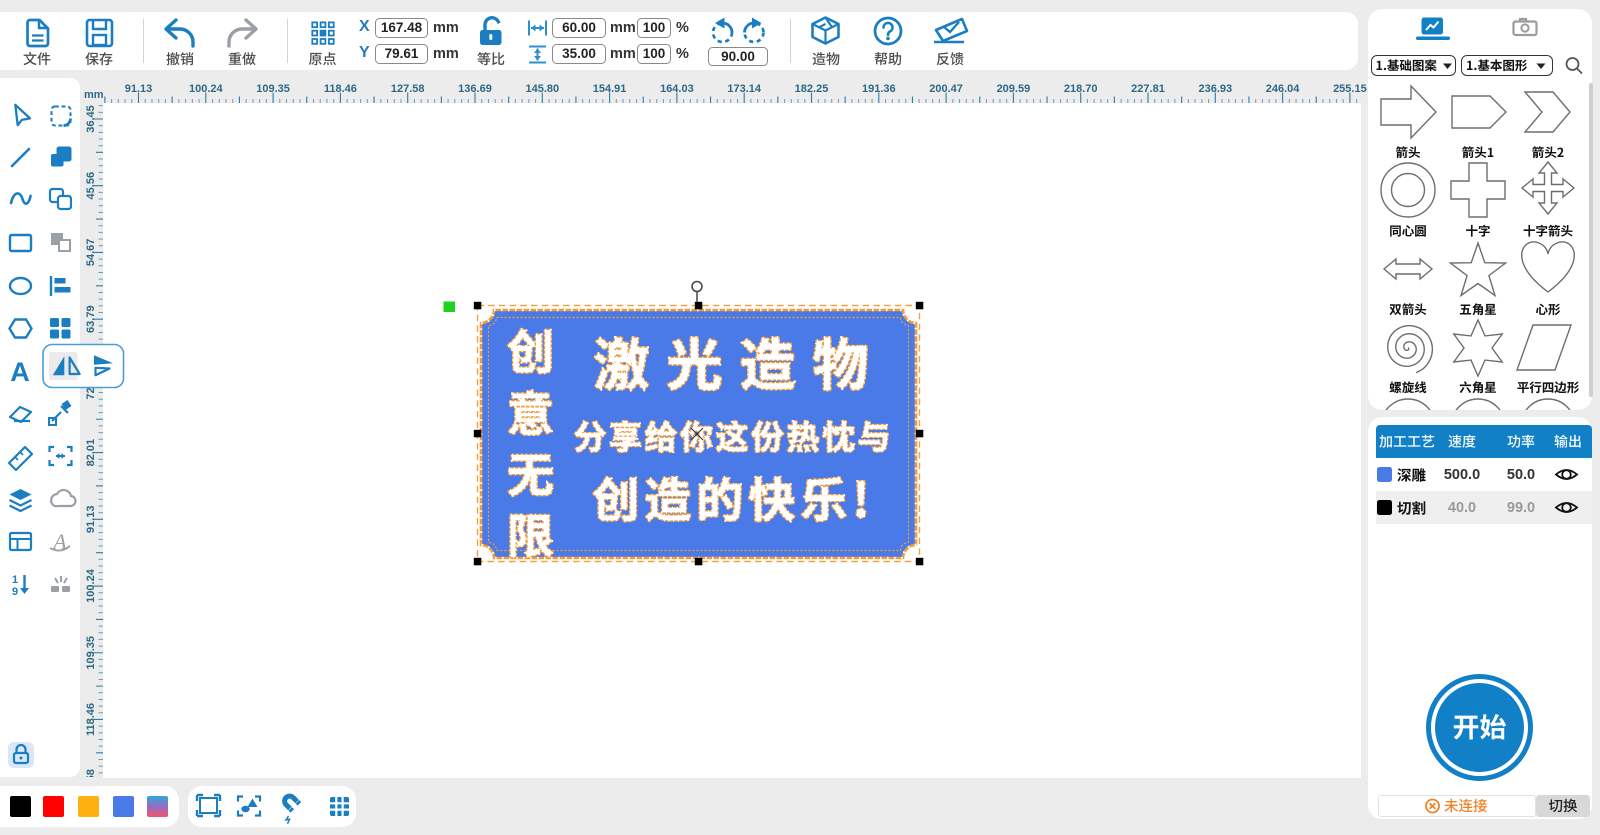 The image size is (1600, 835). What do you see at coordinates (15, 592) in the screenshot?
I see `svg-text: 9` at bounding box center [15, 592].